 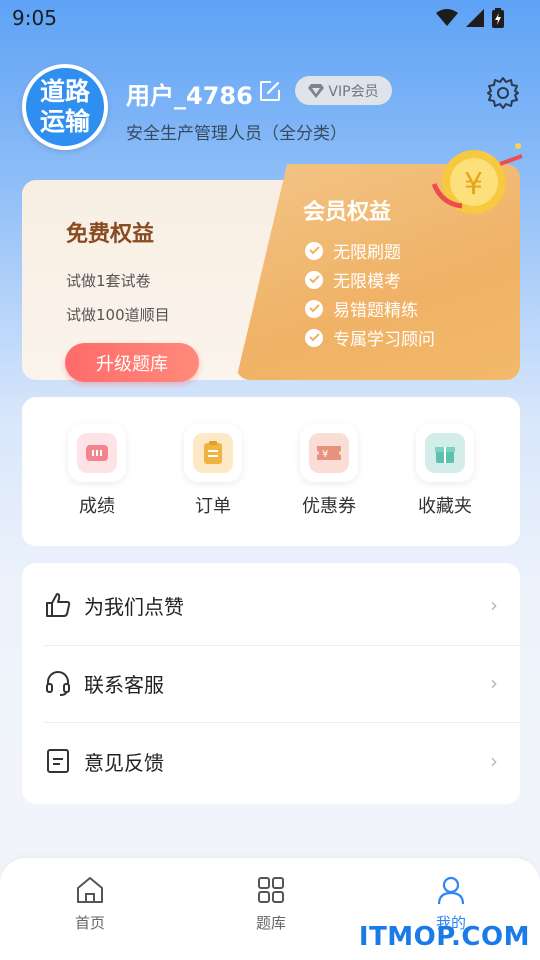 What do you see at coordinates (271, 605) in the screenshot?
I see `menu-item-like: 为我们点赞 ›` at bounding box center [271, 605].